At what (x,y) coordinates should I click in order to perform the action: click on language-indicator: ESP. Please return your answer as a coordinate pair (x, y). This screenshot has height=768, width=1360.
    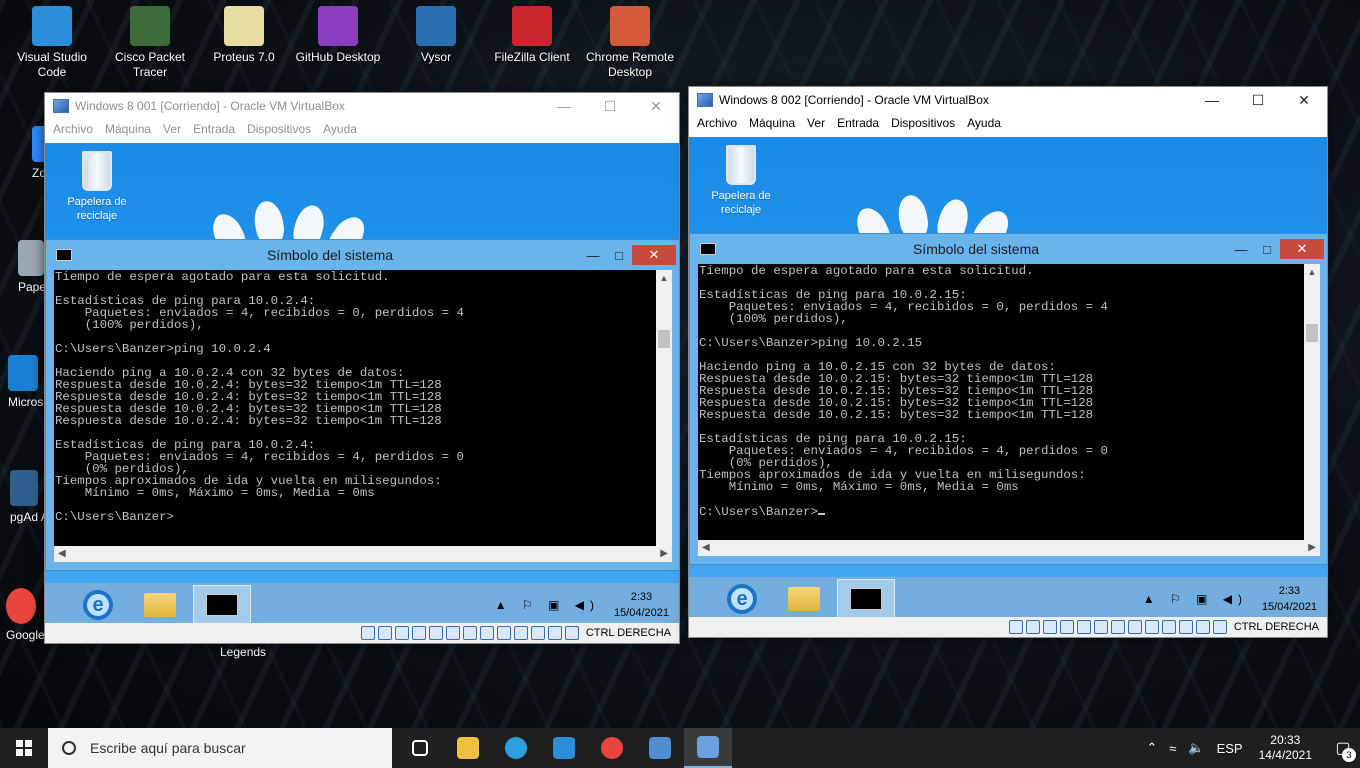
    Looking at the image, I should click on (1230, 748).